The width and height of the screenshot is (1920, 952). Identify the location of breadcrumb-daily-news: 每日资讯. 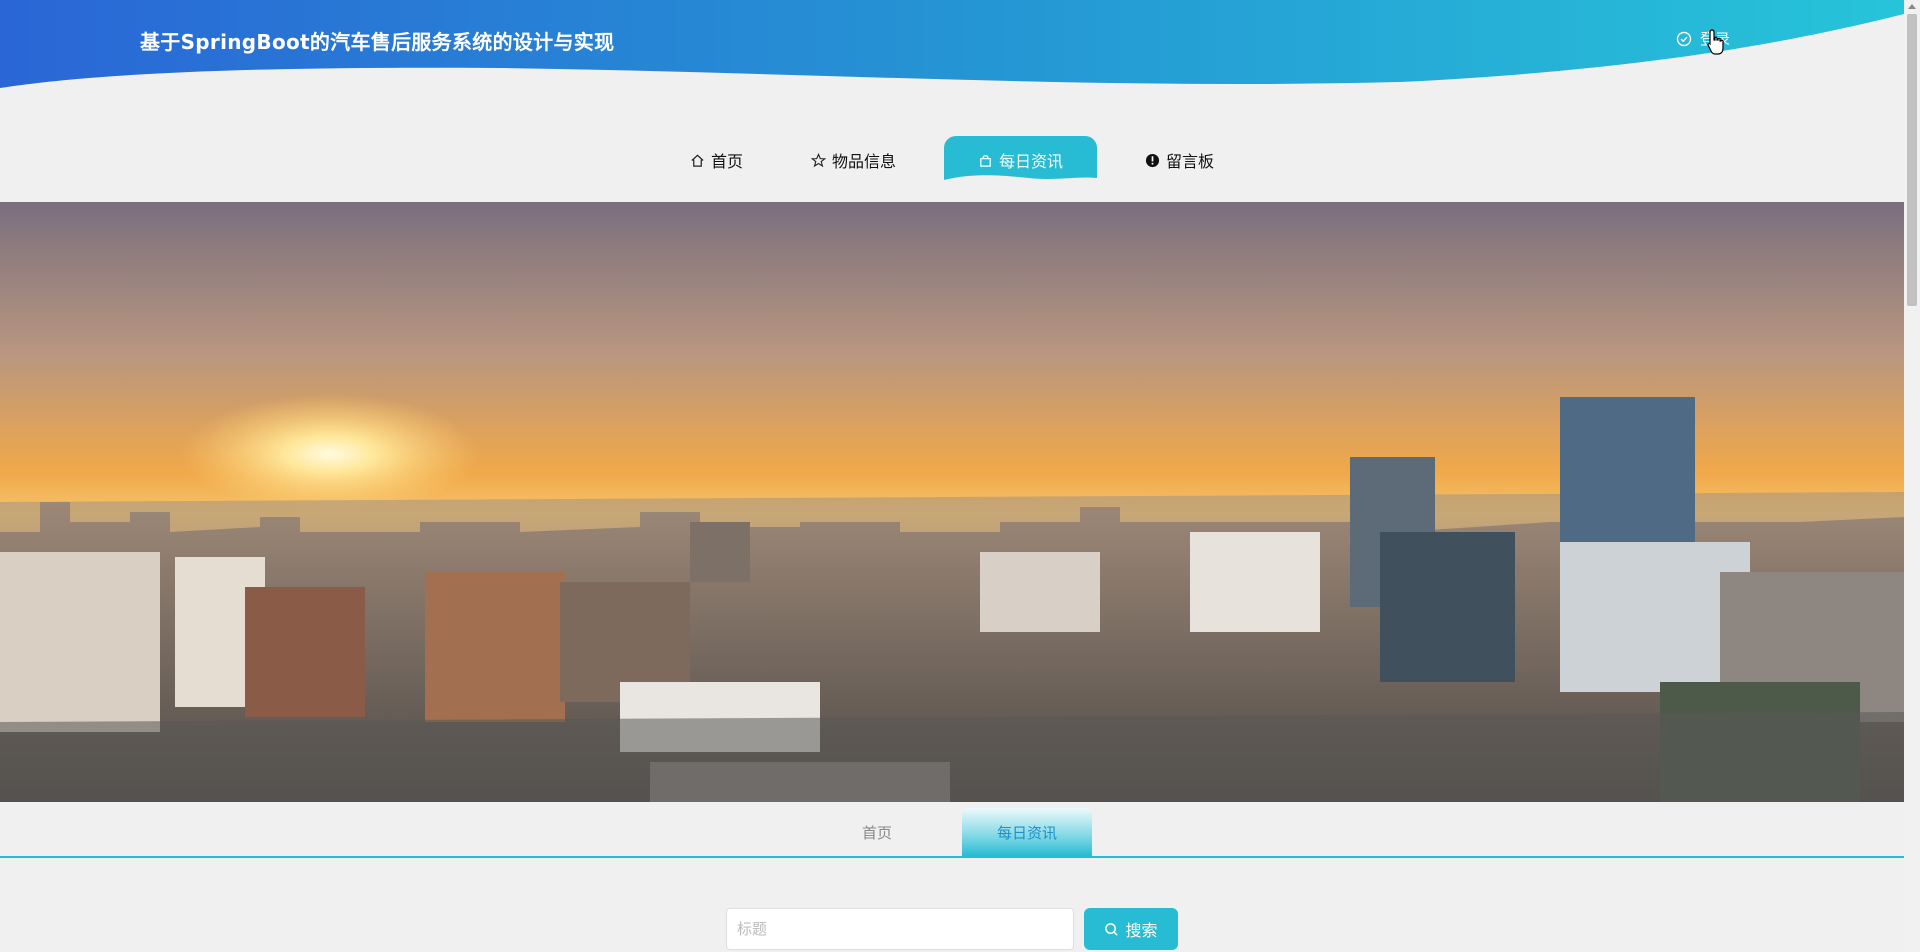
(1027, 832).